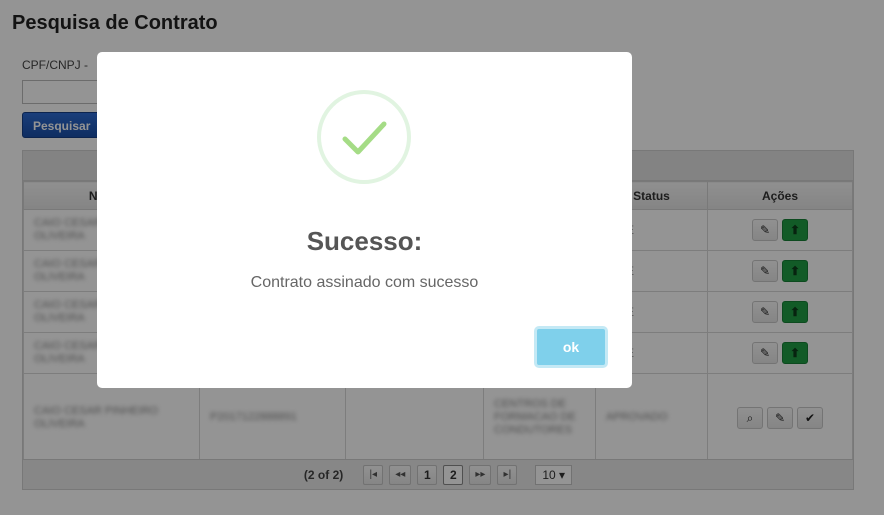 The image size is (884, 515). Describe the element at coordinates (571, 347) in the screenshot. I see `ok-button: ok` at that location.